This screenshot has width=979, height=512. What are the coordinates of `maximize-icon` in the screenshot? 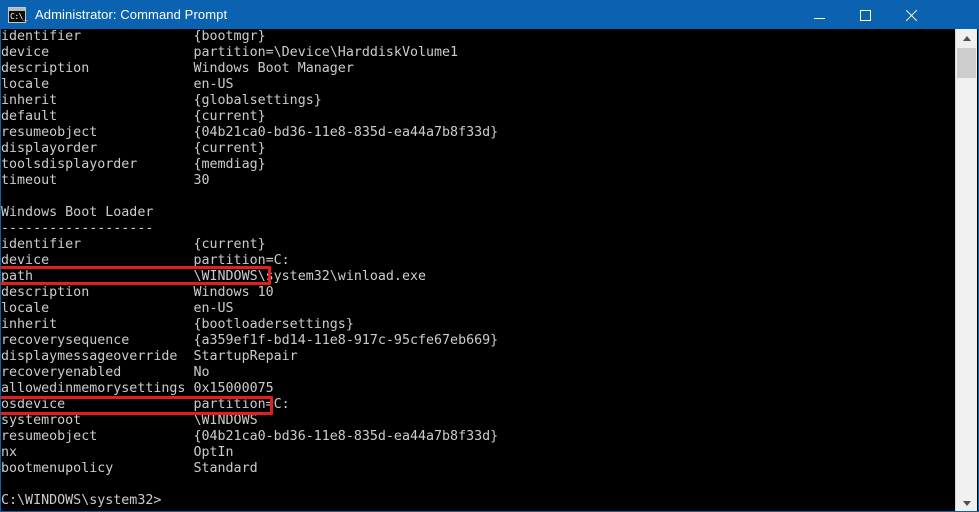 It's located at (865, 15).